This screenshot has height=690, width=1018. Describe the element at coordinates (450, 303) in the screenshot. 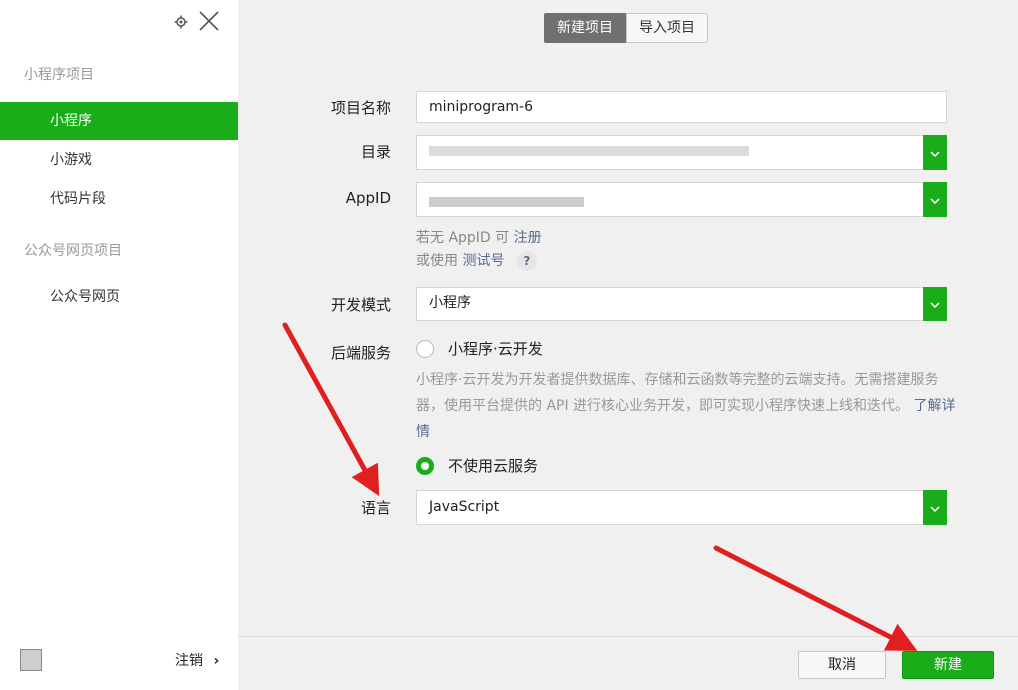

I see `dev-mode-value: 小程序` at that location.